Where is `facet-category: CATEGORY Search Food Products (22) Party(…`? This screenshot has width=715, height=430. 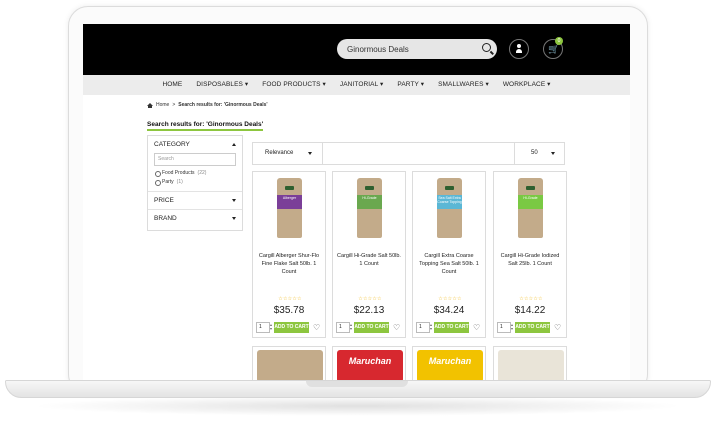 facet-category: CATEGORY Search Food Products (22) Party(… is located at coordinates (195, 164).